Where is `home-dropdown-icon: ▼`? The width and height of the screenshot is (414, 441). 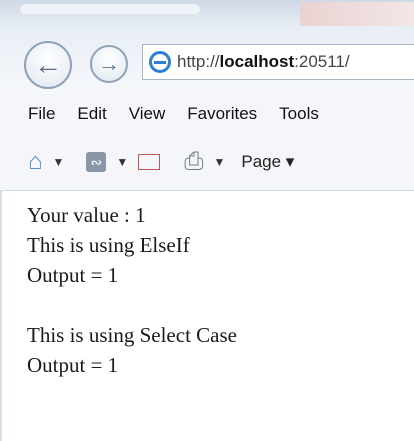 home-dropdown-icon: ▼ is located at coordinates (59, 162).